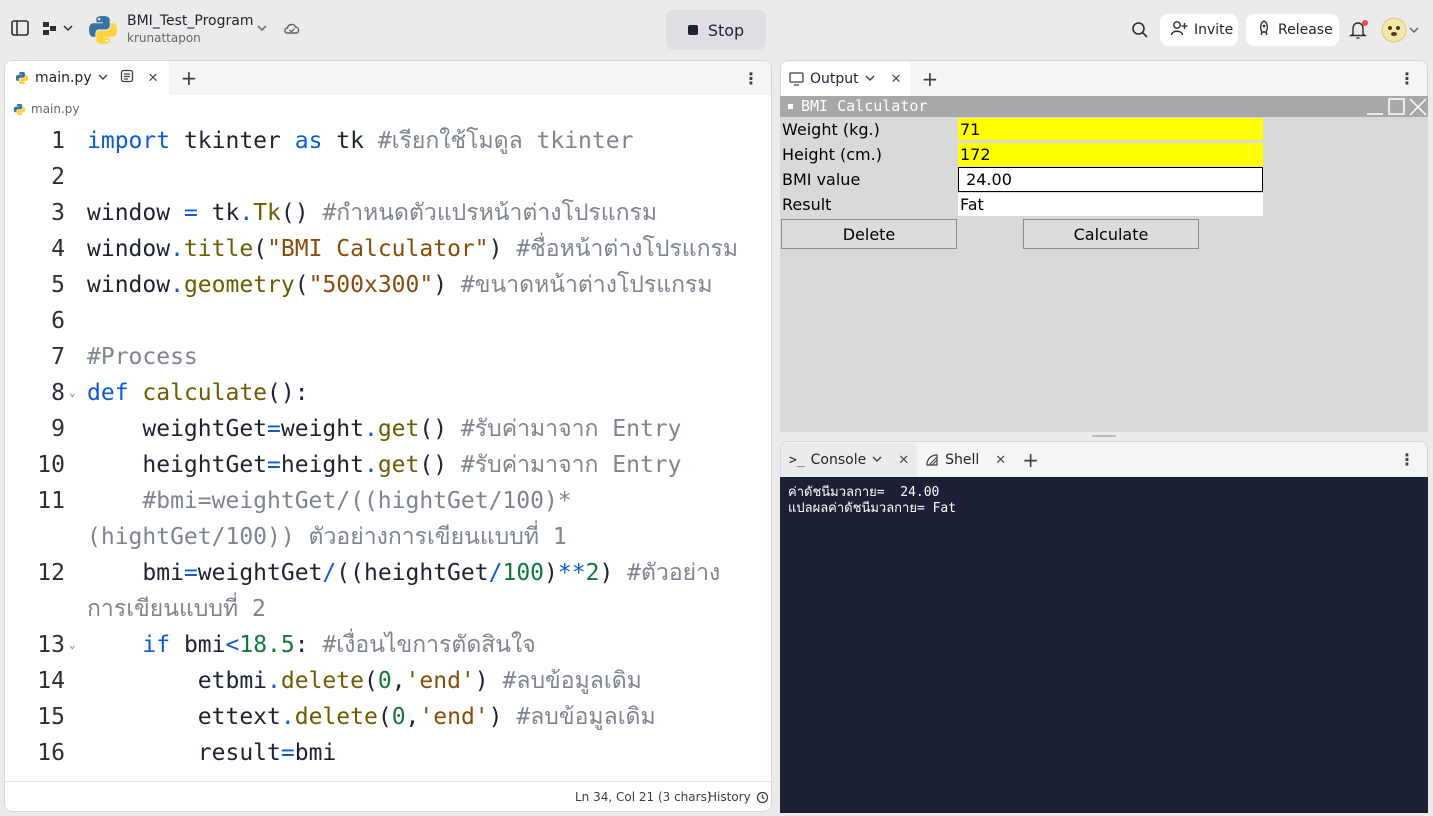  What do you see at coordinates (51, 753) in the screenshot?
I see `line-number: 16` at bounding box center [51, 753].